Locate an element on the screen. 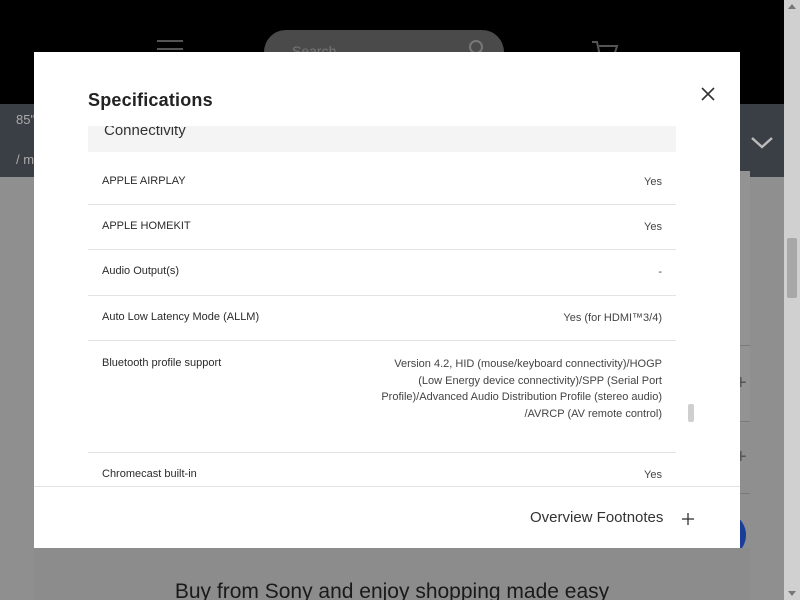 This screenshot has height=600, width=800. spec-label: APPLE HOMEKIT is located at coordinates (146, 226).